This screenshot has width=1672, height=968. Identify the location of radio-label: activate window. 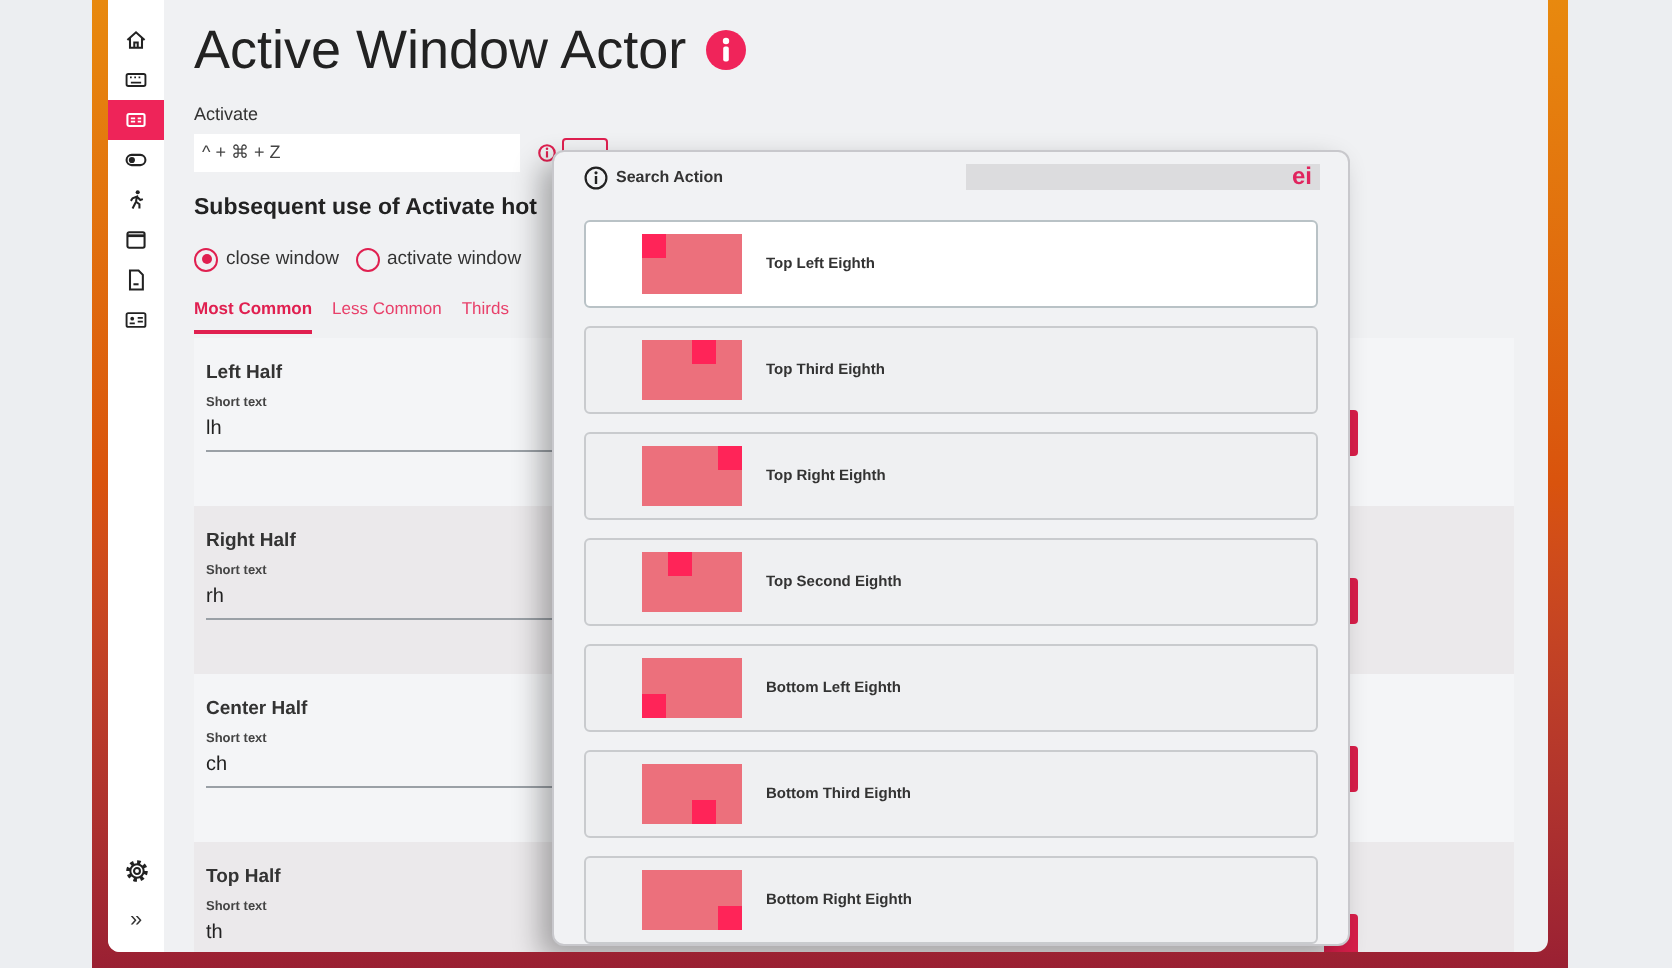
(454, 259).